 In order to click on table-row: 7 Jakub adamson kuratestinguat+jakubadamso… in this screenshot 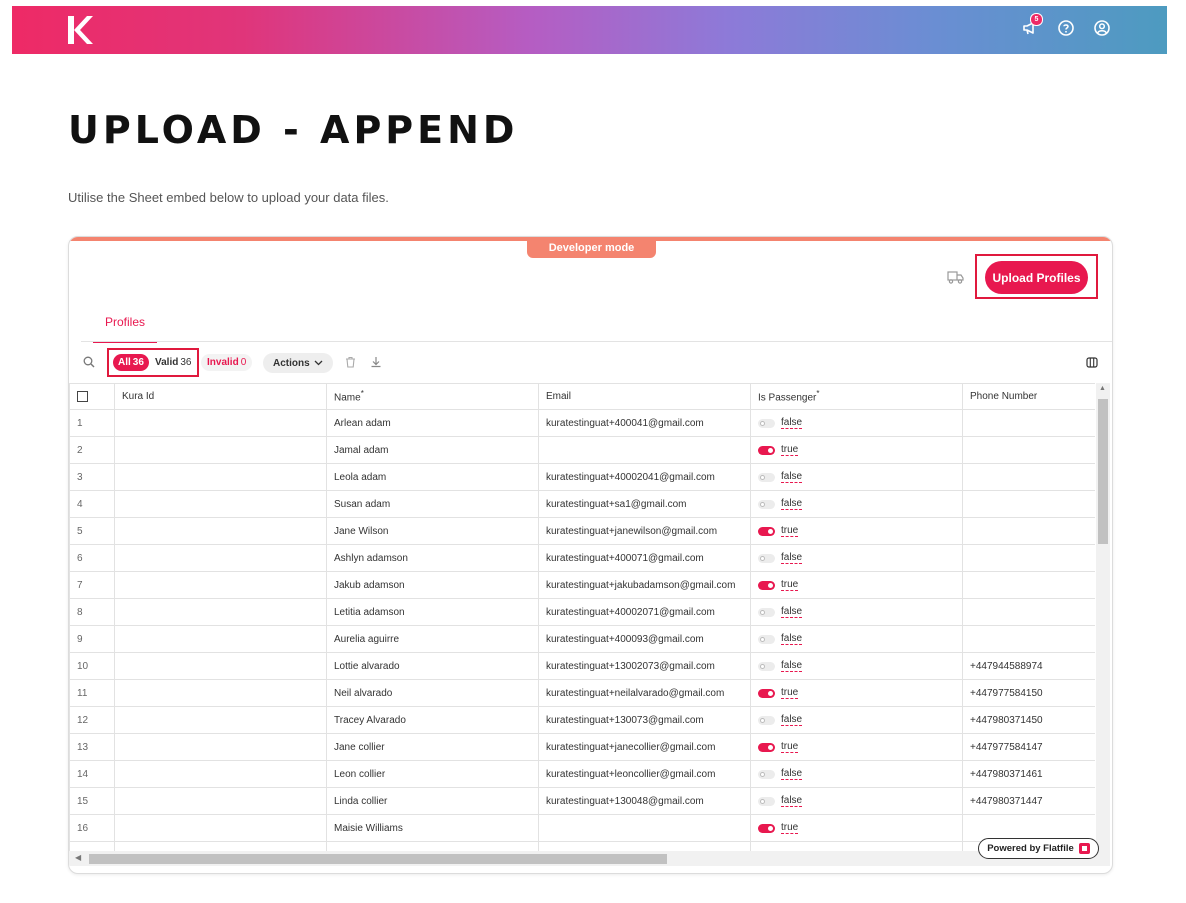, I will do `click(582, 585)`.